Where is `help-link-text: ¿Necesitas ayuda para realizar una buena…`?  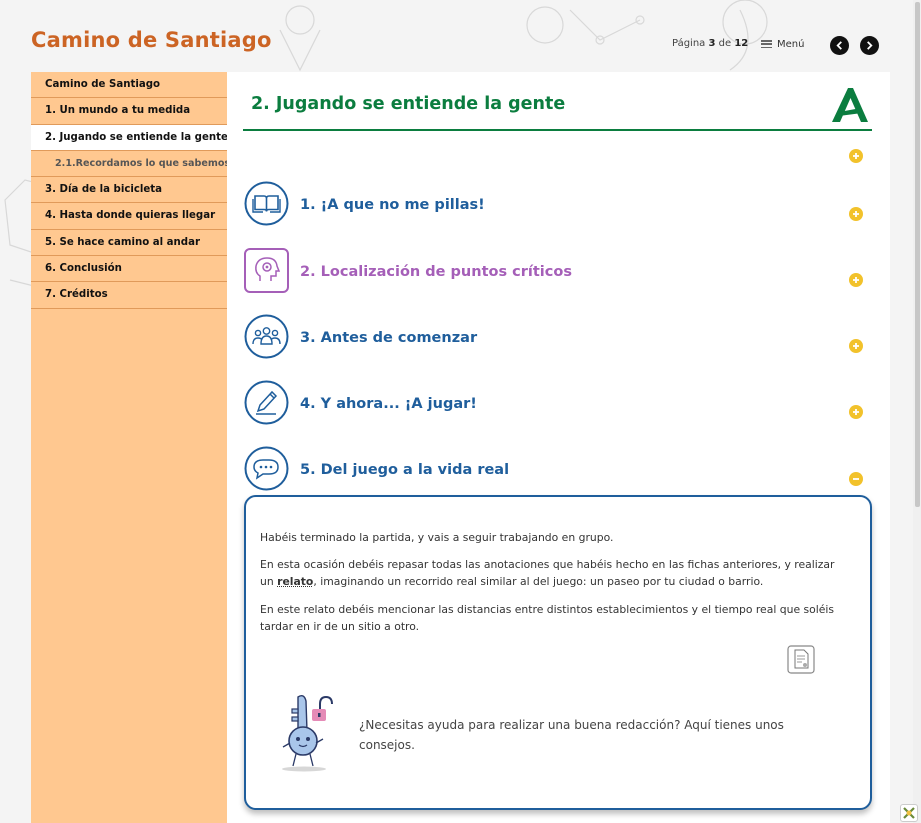 help-link-text: ¿Necesitas ayuda para realizar una buena… is located at coordinates (584, 735).